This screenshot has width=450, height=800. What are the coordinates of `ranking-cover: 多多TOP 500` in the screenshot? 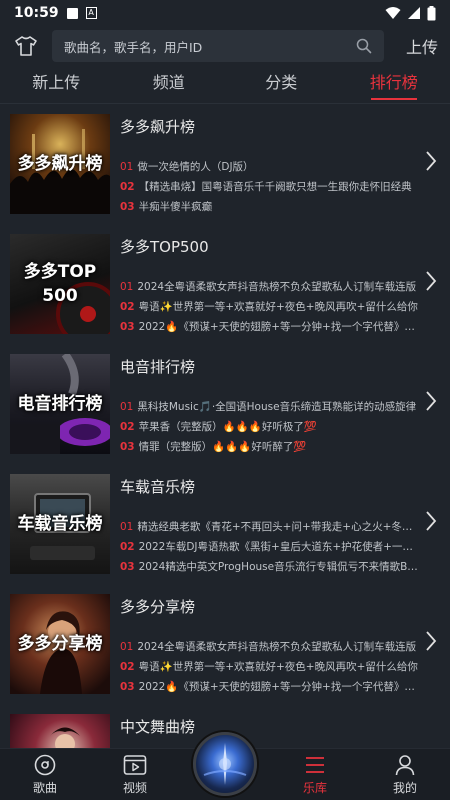 It's located at (60, 284).